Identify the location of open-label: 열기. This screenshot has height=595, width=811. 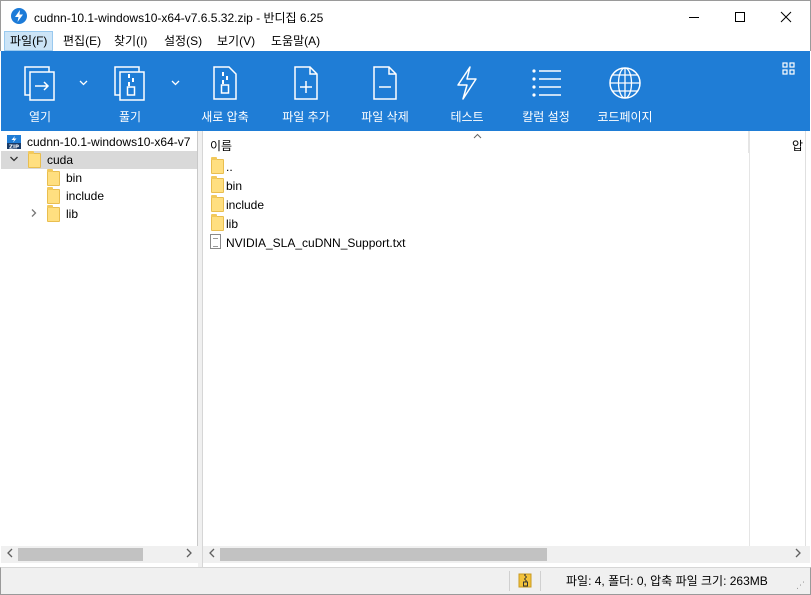
(40, 117).